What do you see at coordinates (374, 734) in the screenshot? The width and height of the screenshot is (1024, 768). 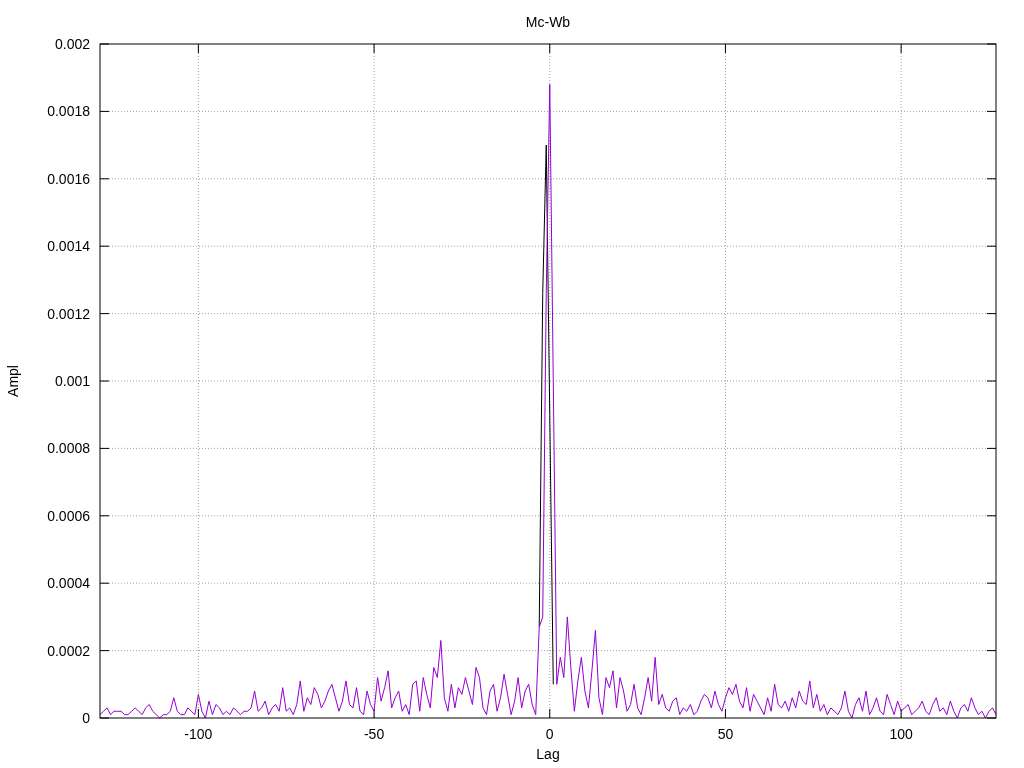 I see `x-tick-label: -50` at bounding box center [374, 734].